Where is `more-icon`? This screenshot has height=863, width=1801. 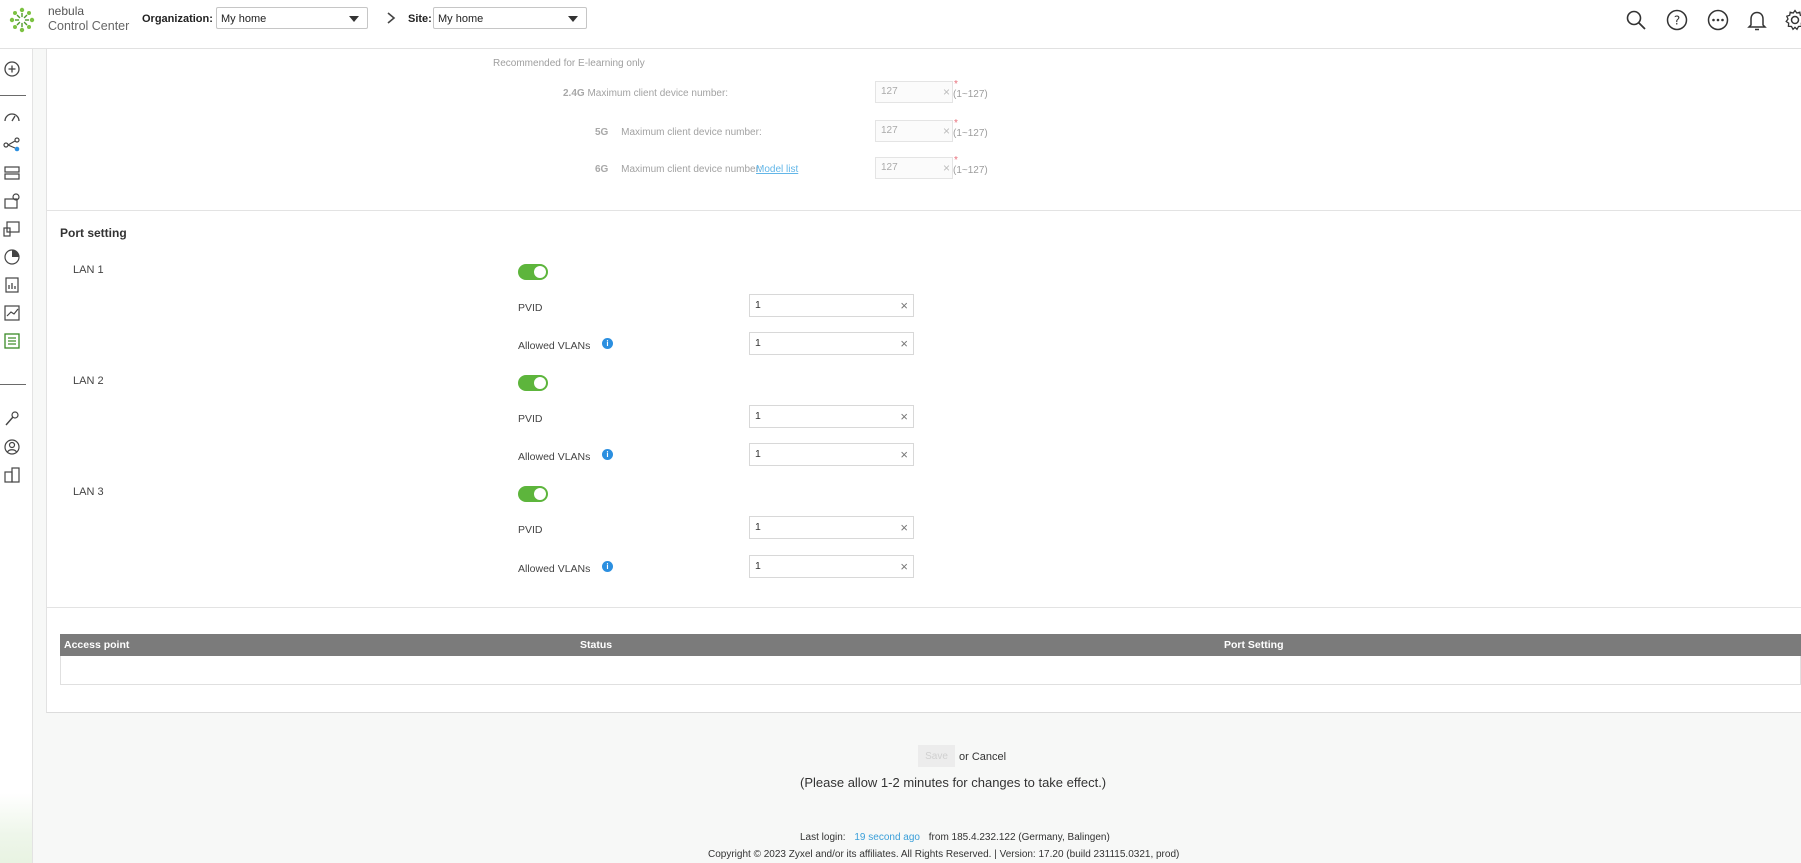
more-icon is located at coordinates (1718, 20).